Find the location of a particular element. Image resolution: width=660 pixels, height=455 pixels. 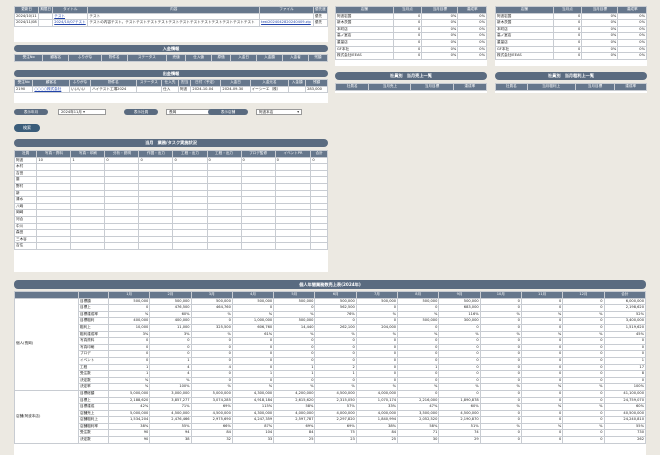

table-row: 吉田 is located at coordinates (170, 173).